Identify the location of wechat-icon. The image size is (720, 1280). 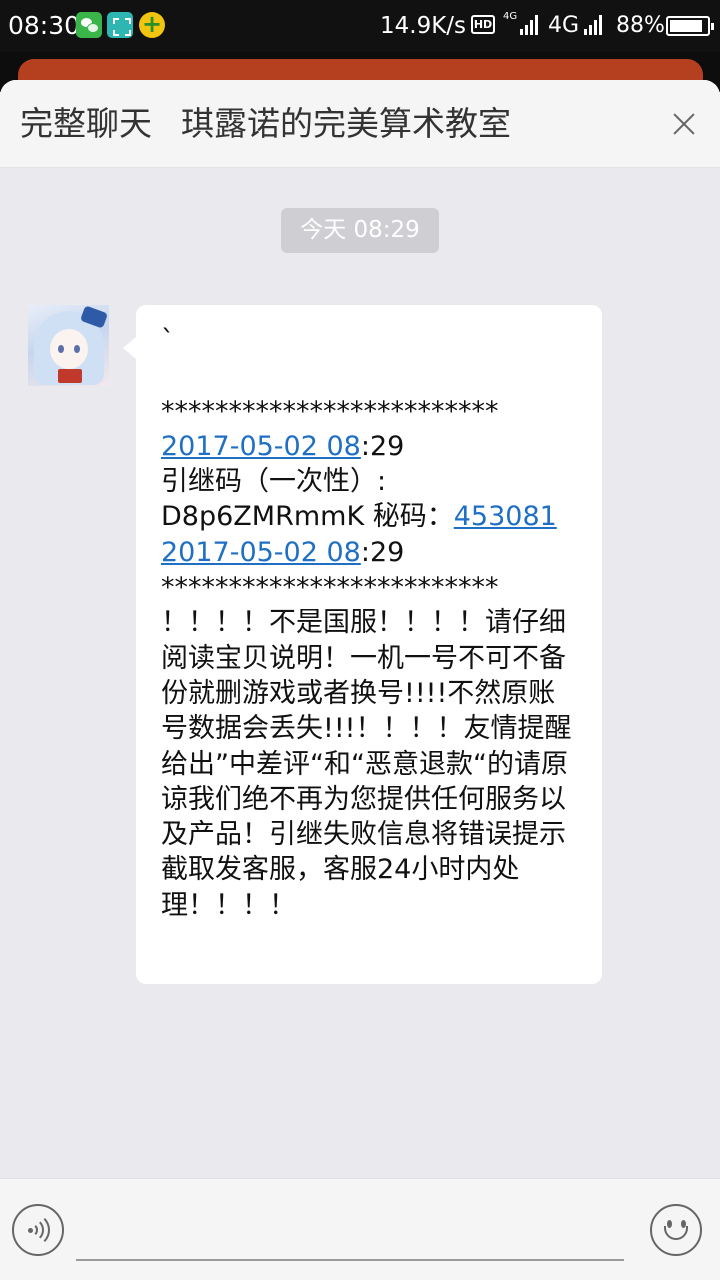
(89, 25).